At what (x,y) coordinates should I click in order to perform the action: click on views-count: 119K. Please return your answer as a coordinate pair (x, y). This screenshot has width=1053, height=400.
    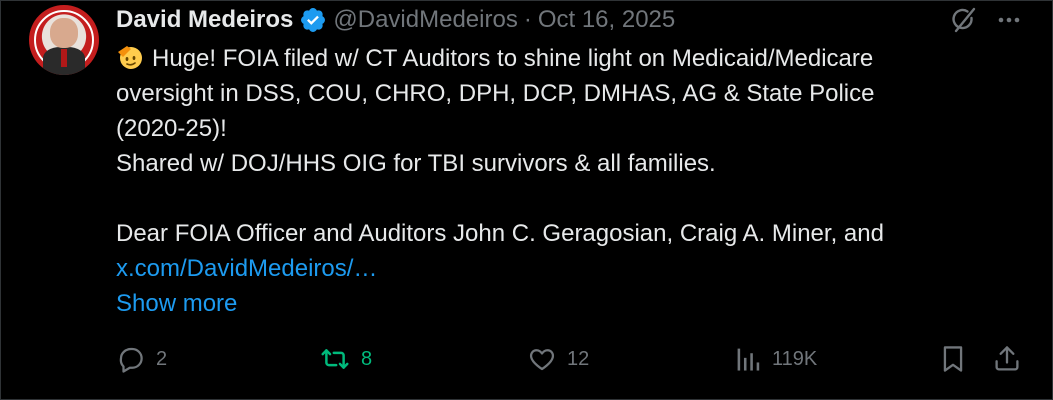
    Looking at the image, I should click on (795, 358).